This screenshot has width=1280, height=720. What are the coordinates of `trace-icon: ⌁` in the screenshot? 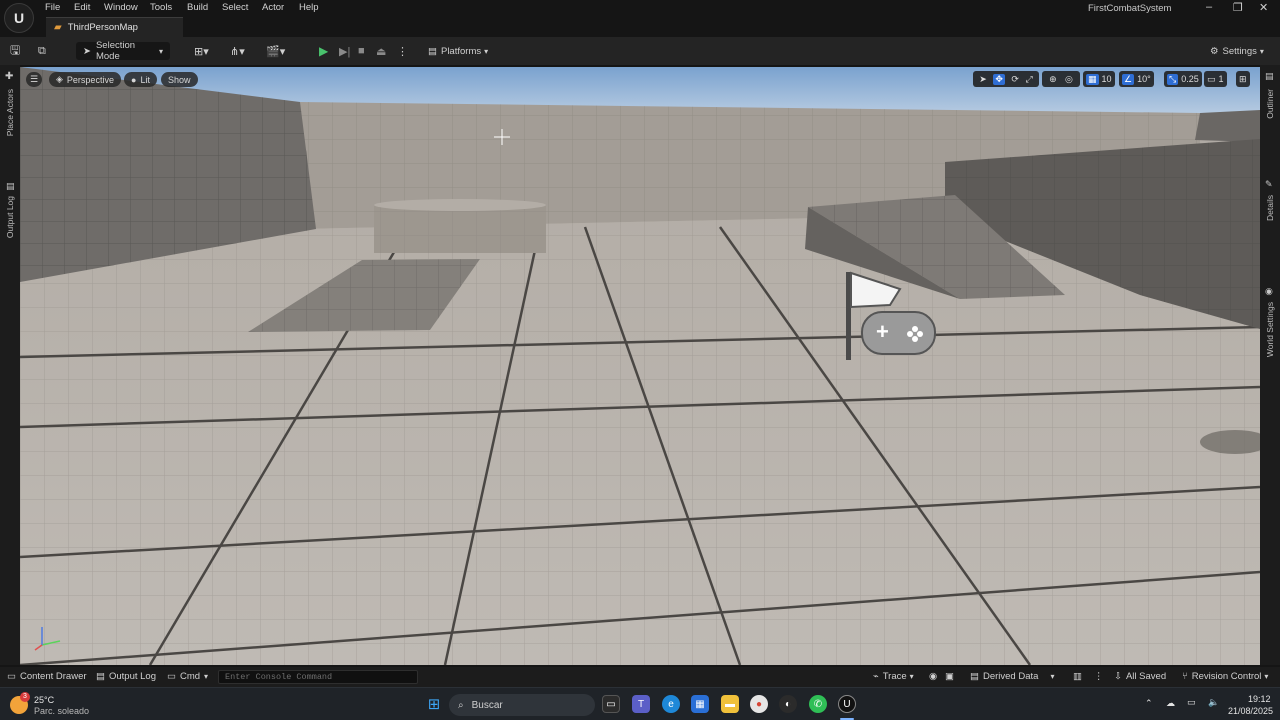 It's located at (876, 676).